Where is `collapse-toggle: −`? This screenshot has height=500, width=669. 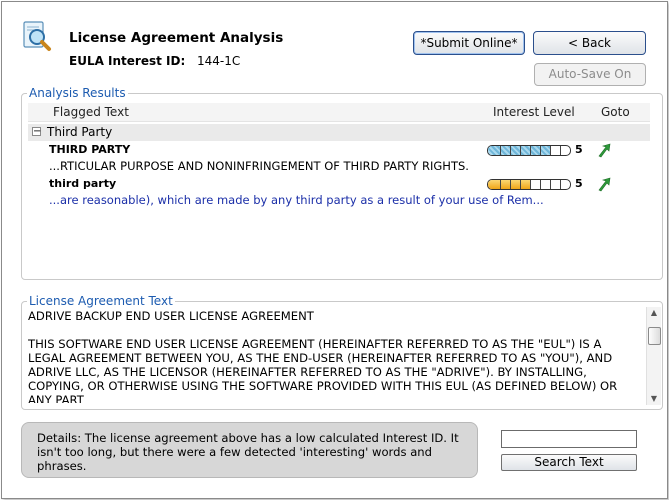
collapse-toggle: − is located at coordinates (36, 132).